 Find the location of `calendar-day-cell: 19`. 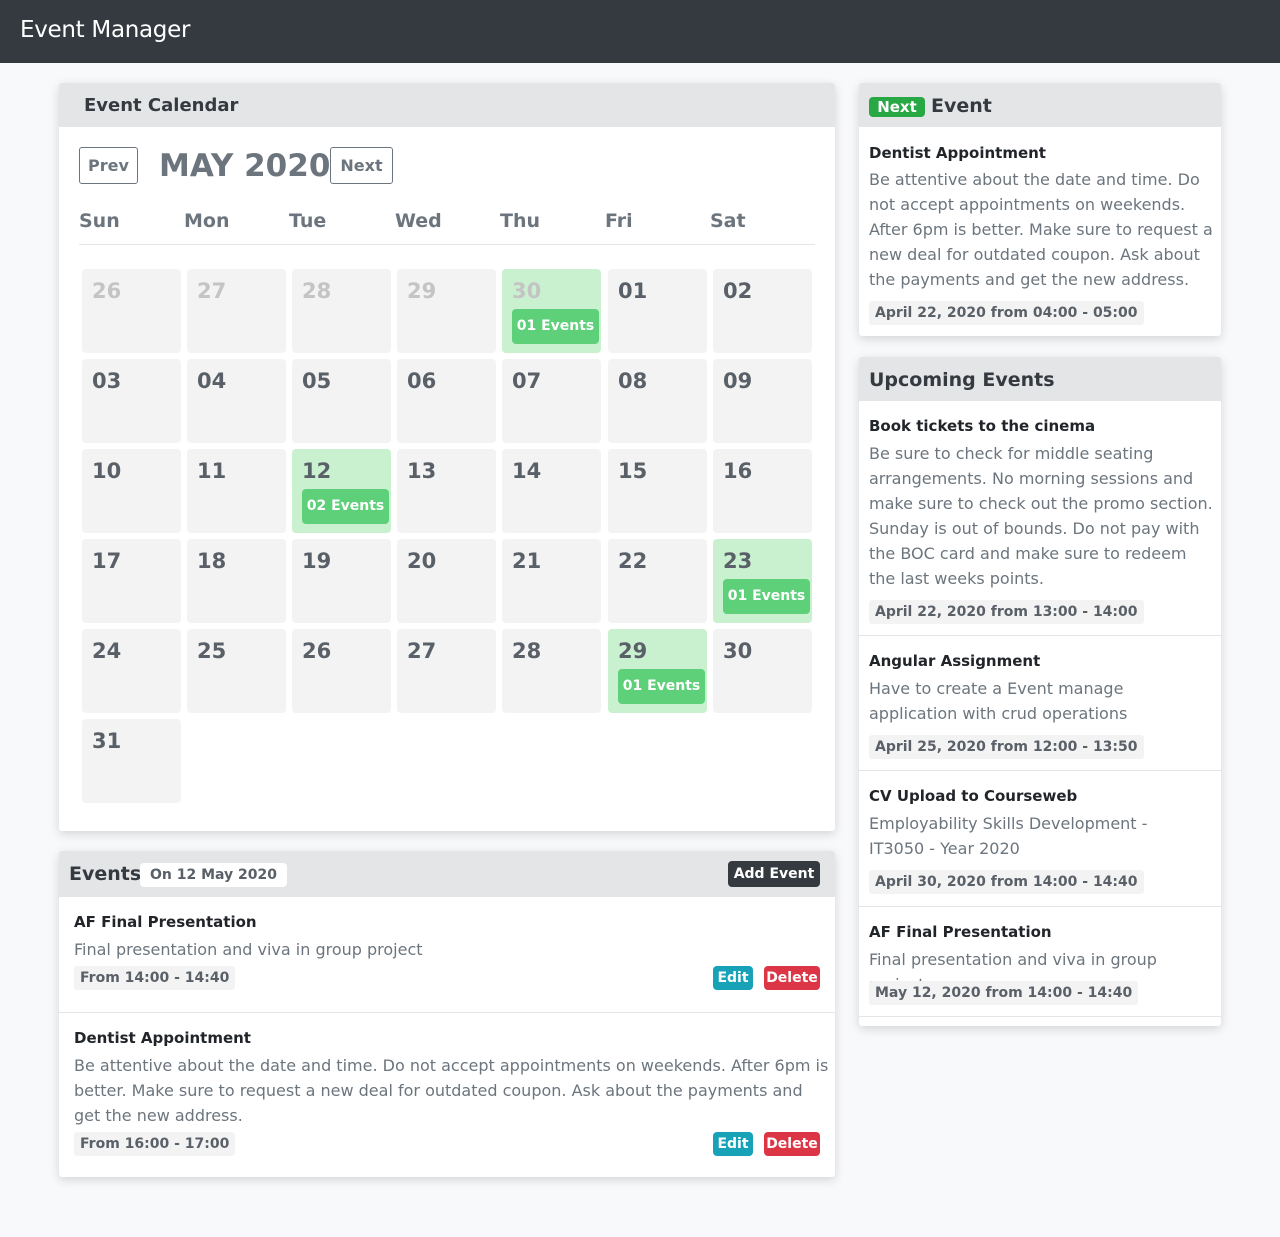

calendar-day-cell: 19 is located at coordinates (341, 581).